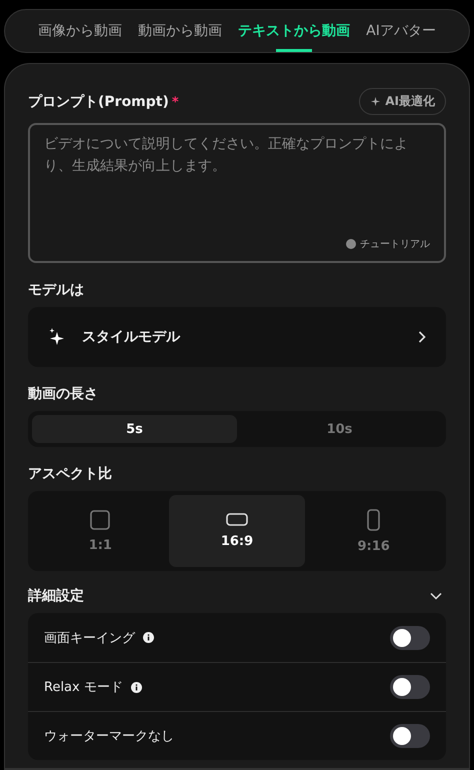 The image size is (474, 770). I want to click on tab: AIアバター, so click(401, 31).